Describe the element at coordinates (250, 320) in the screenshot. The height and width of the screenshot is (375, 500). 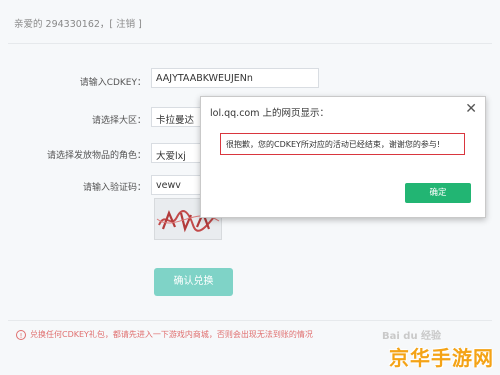
I see `bottom-divider` at that location.